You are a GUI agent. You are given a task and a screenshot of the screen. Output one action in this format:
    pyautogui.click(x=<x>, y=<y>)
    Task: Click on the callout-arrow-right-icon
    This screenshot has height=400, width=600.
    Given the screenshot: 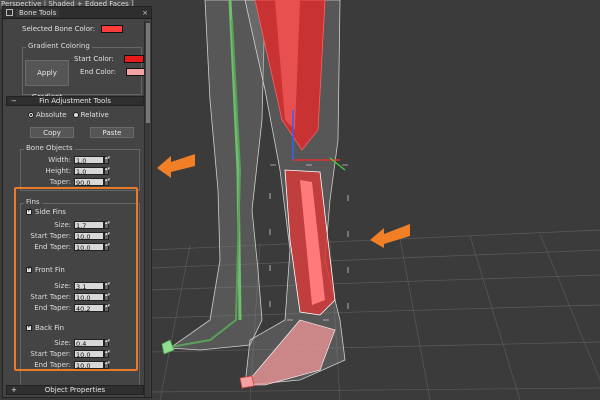 What is the action you would take?
    pyautogui.click(x=390, y=236)
    